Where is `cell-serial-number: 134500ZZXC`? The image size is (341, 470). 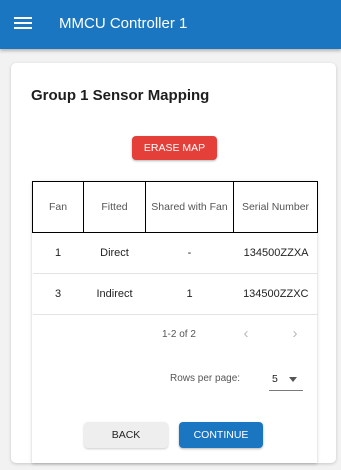 cell-serial-number: 134500ZZXC is located at coordinates (275, 294).